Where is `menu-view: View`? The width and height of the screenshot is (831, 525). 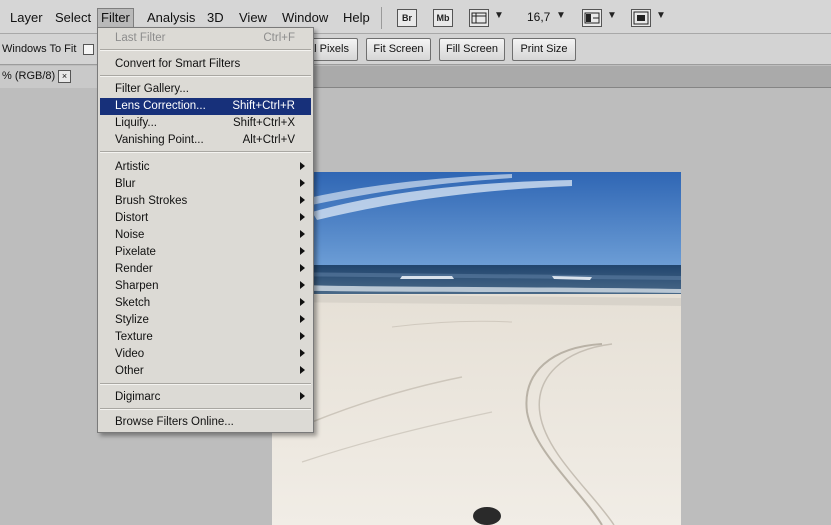
menu-view: View is located at coordinates (253, 18).